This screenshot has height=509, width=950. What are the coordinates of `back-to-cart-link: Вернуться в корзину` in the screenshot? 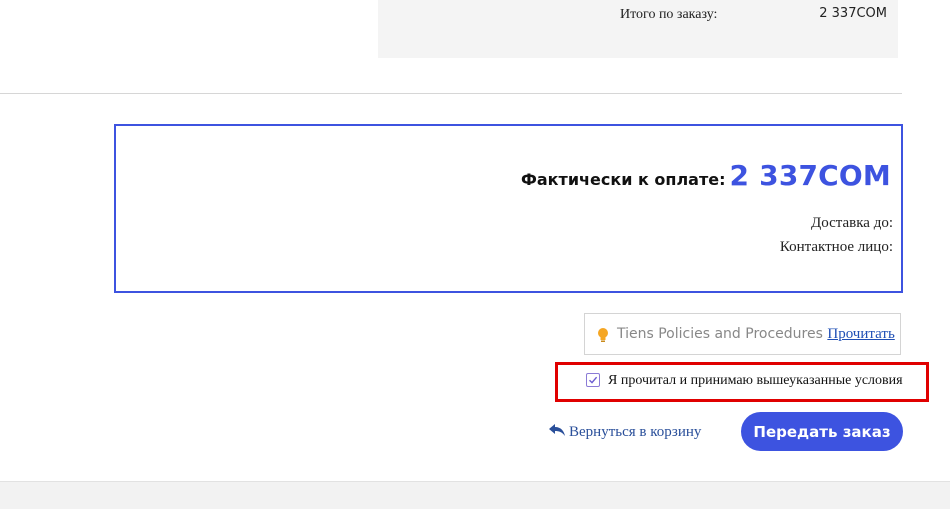 It's located at (624, 432).